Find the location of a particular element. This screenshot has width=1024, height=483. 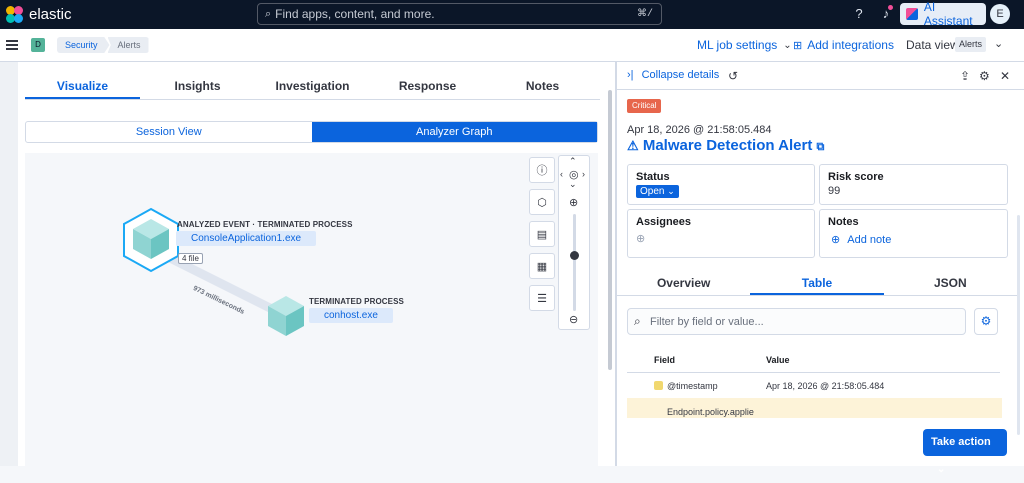

search-shortcut: ⌘/ is located at coordinates (644, 14).